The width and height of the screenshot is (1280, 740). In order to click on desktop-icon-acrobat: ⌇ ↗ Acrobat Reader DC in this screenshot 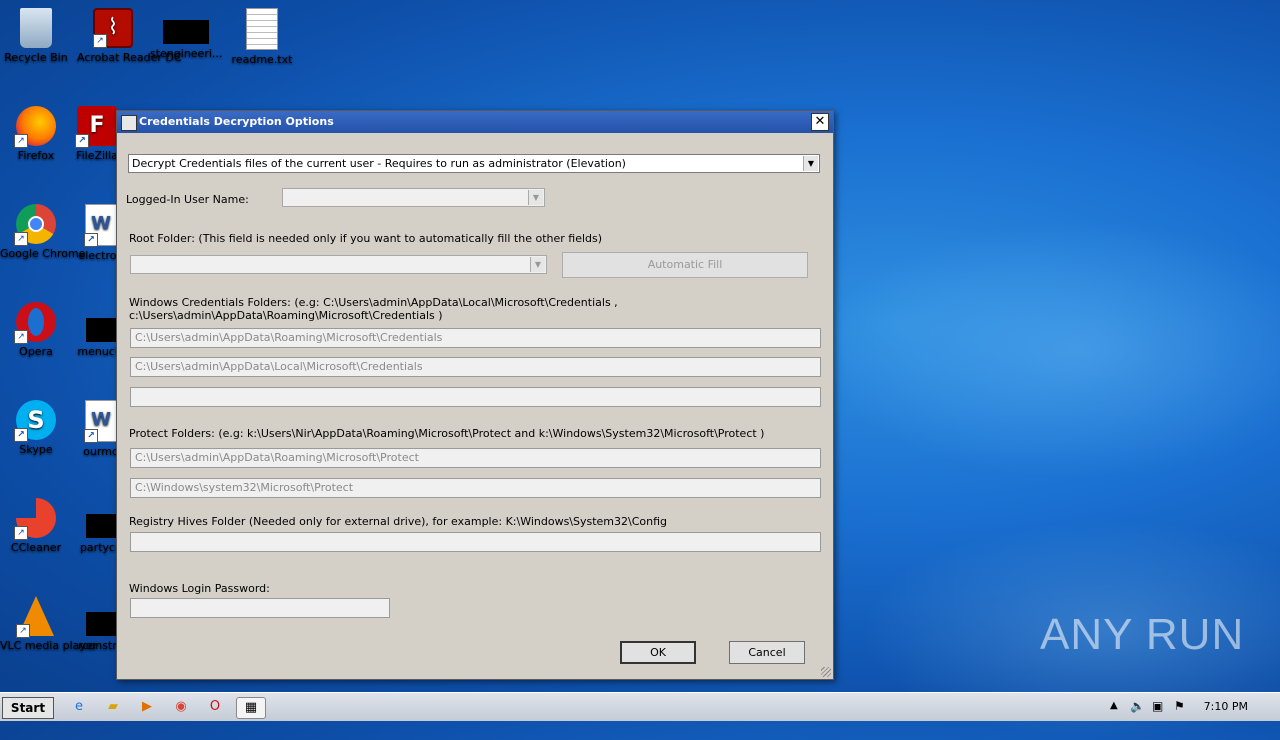, I will do `click(129, 36)`.